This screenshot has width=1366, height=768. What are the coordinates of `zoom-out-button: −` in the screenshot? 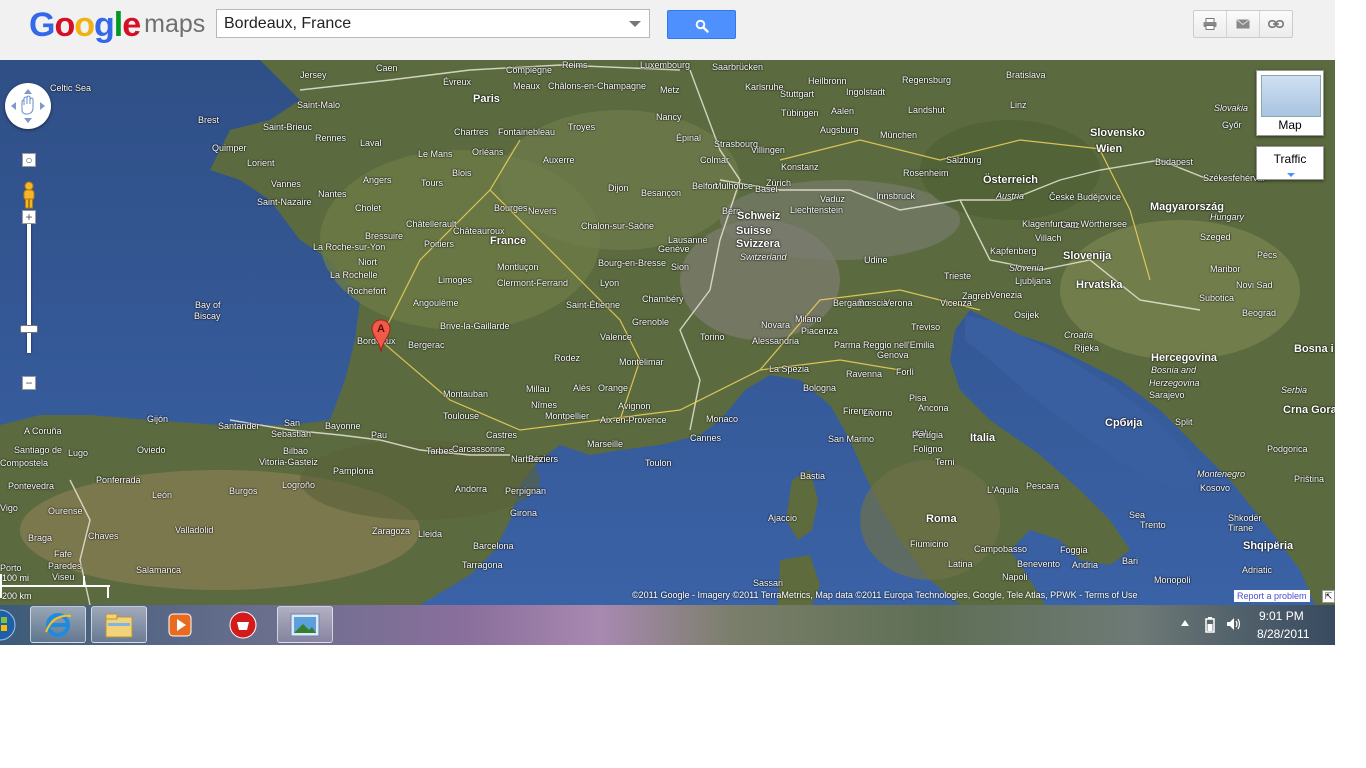 It's located at (29, 383).